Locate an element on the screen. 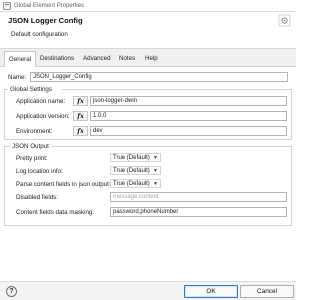 Image resolution: width=320 pixels, height=300 pixels. log-location-value: True (Default) is located at coordinates (131, 171).